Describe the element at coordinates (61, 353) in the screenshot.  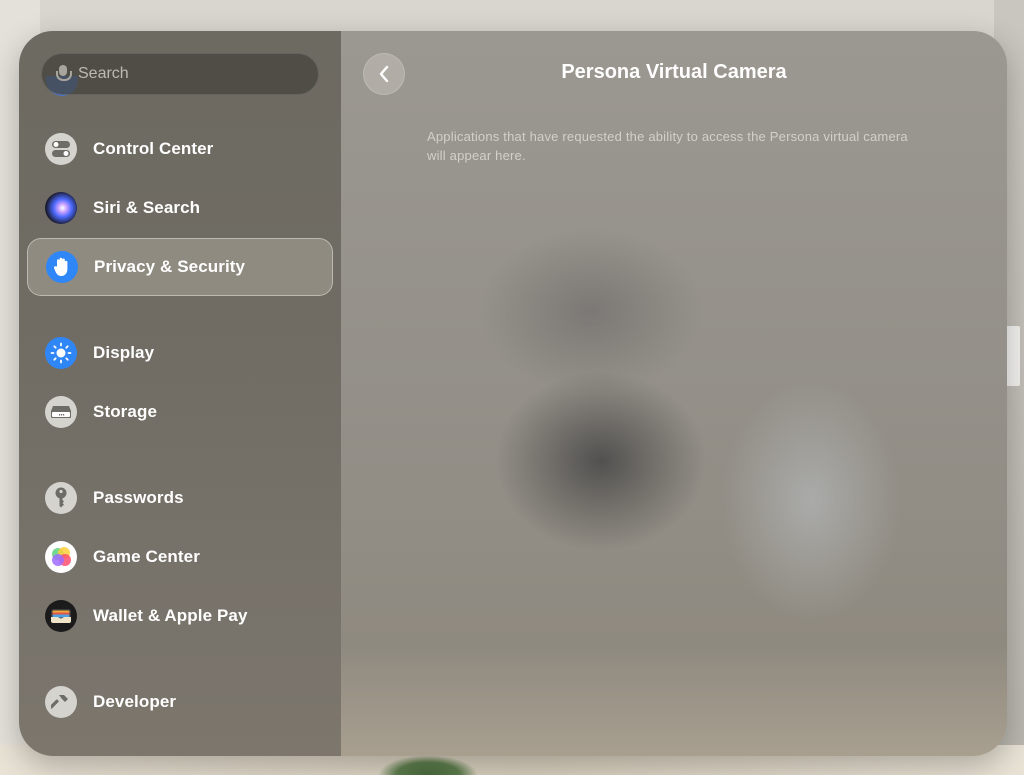
I see `sun-icon` at that location.